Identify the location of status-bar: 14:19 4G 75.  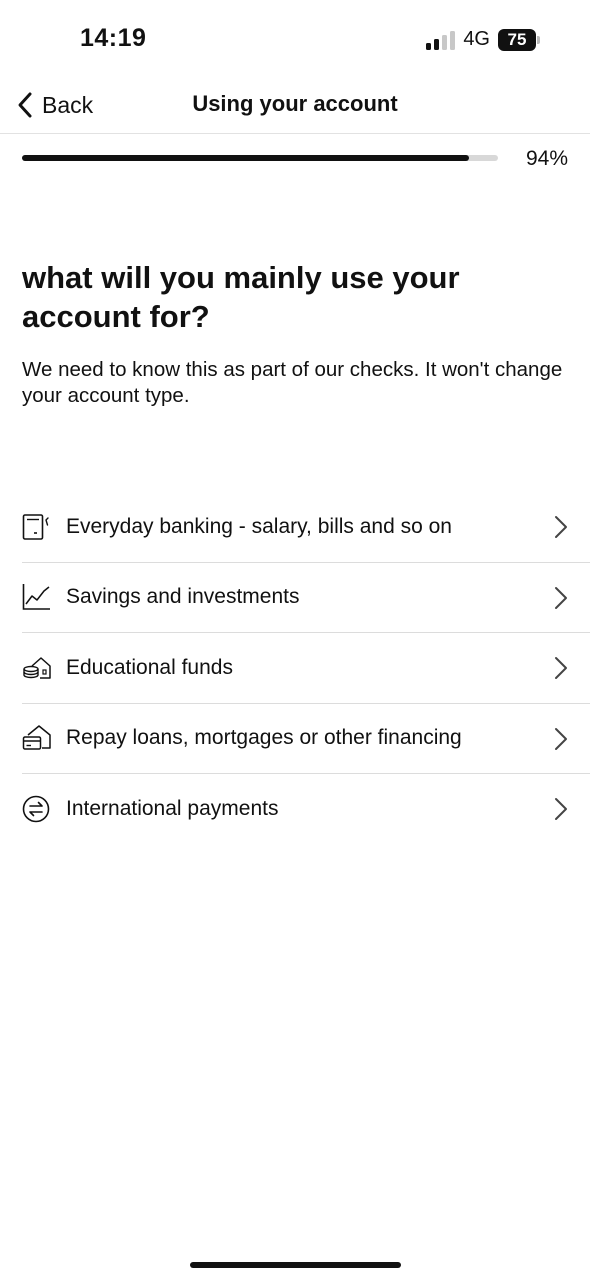
(295, 40).